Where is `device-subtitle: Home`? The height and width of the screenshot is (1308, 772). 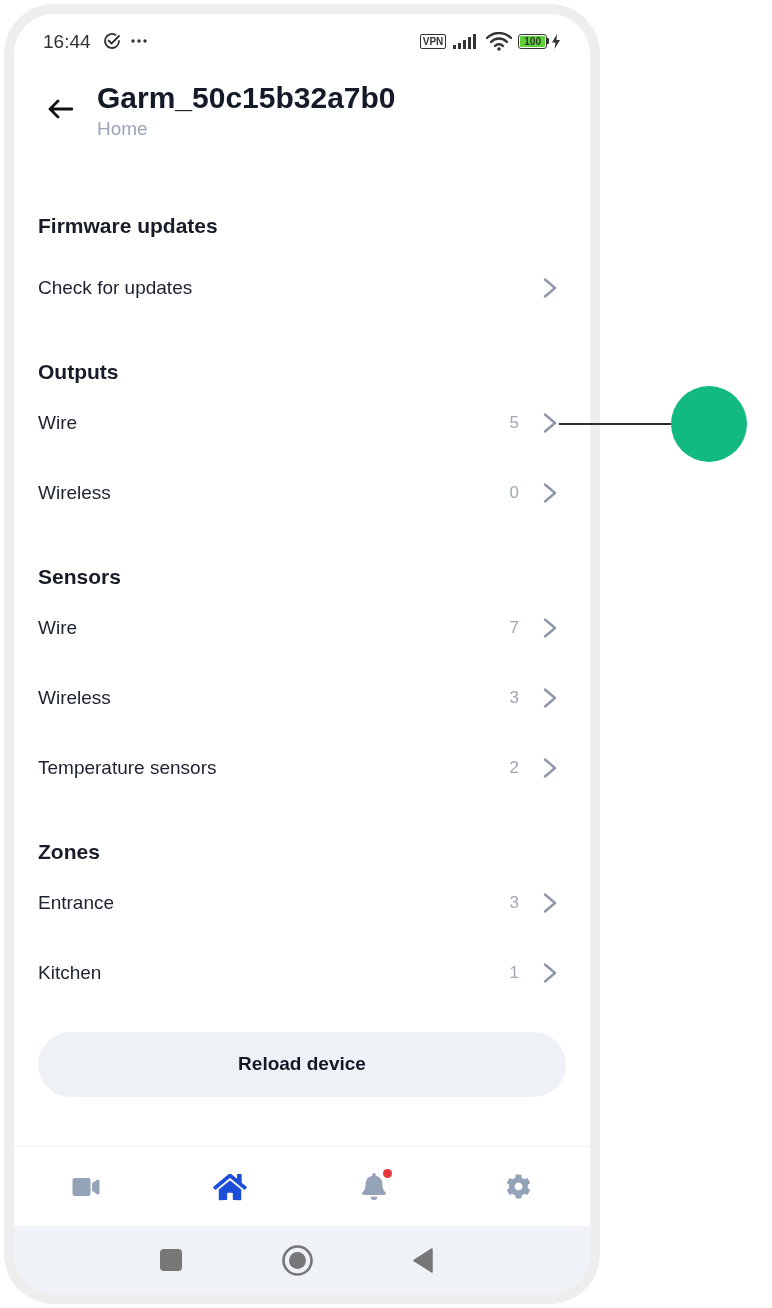
device-subtitle: Home is located at coordinates (123, 129).